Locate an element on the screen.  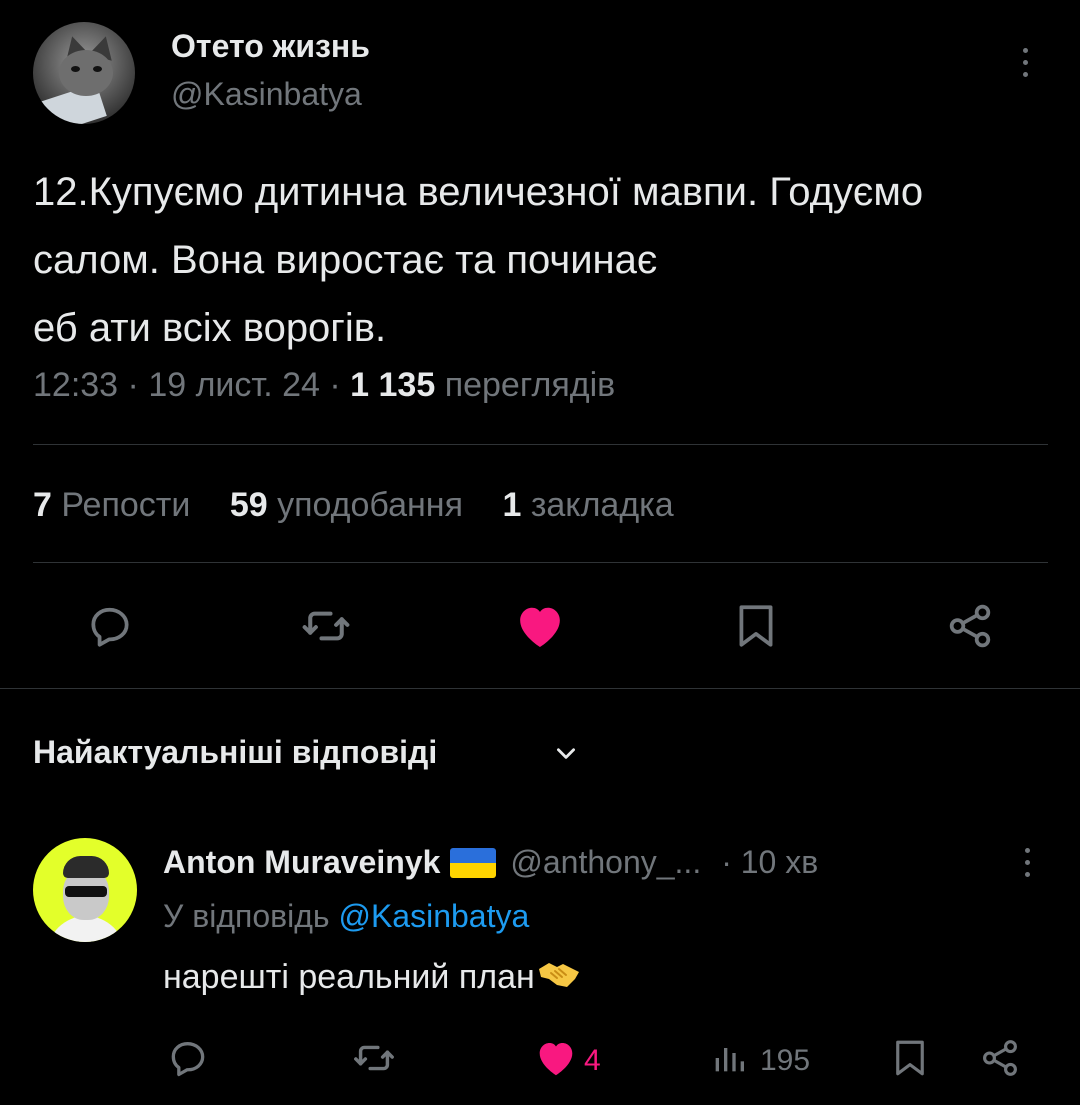
bookmark-button is located at coordinates (756, 626).